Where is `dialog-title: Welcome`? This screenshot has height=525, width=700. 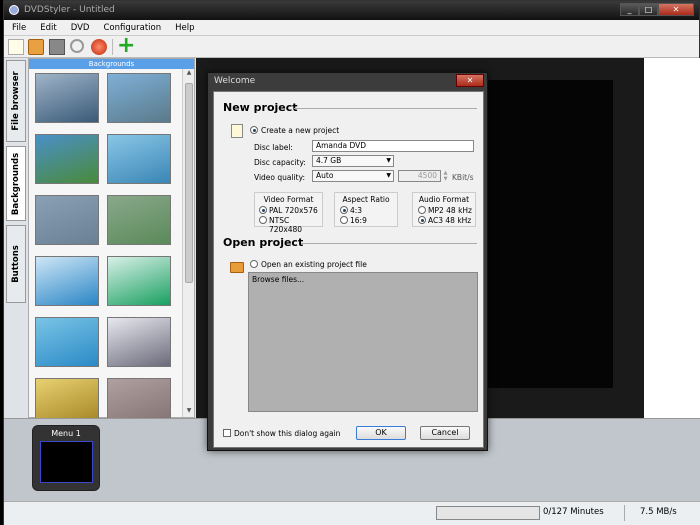 dialog-title: Welcome is located at coordinates (235, 81).